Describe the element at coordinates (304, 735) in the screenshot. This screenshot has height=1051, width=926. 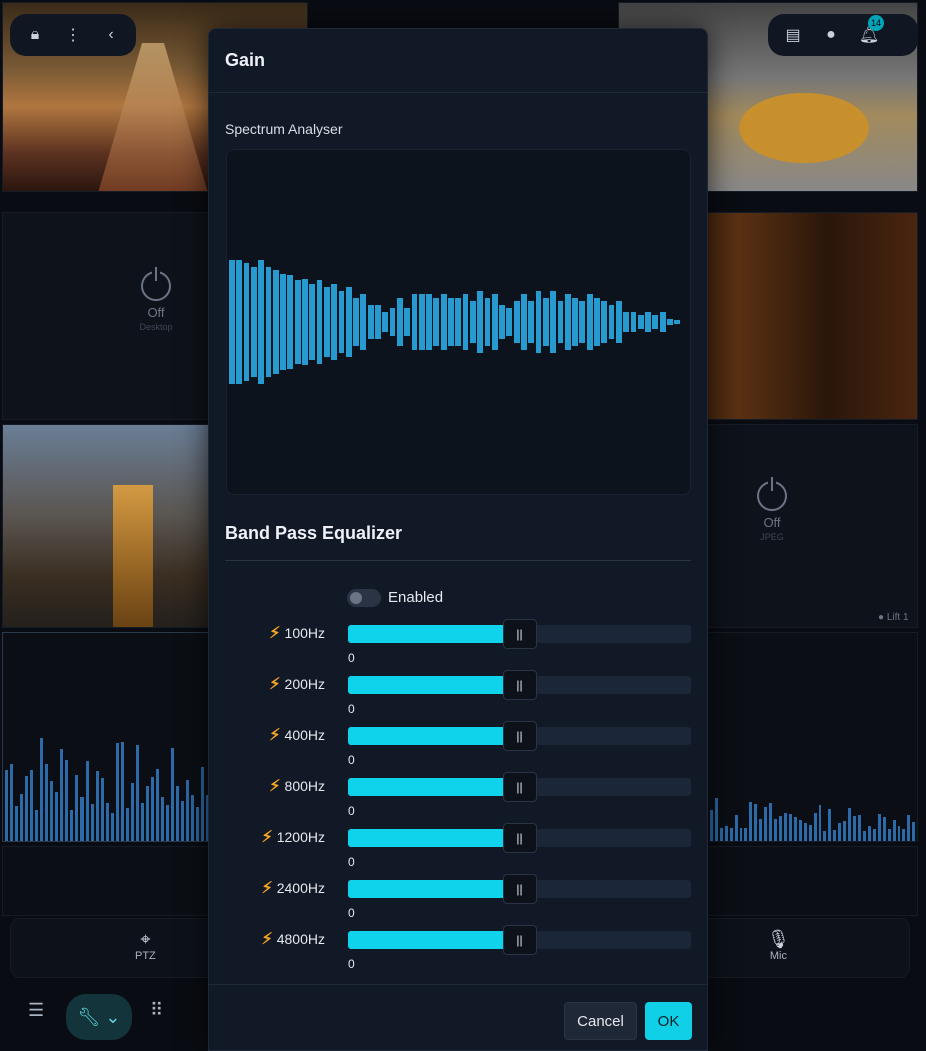
I see `eq-band-frequency: 400Hz` at that location.